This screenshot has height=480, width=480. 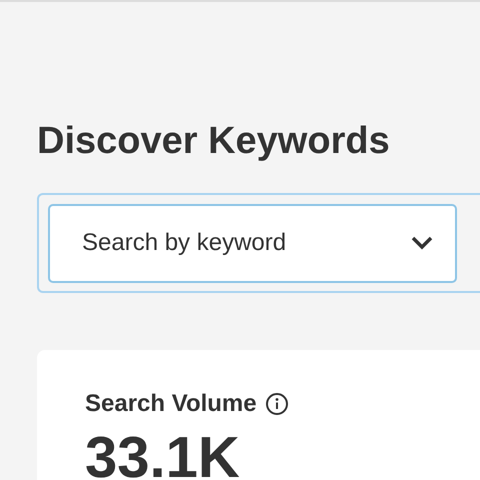 I want to click on metric-value: 33.1K, so click(x=162, y=453).